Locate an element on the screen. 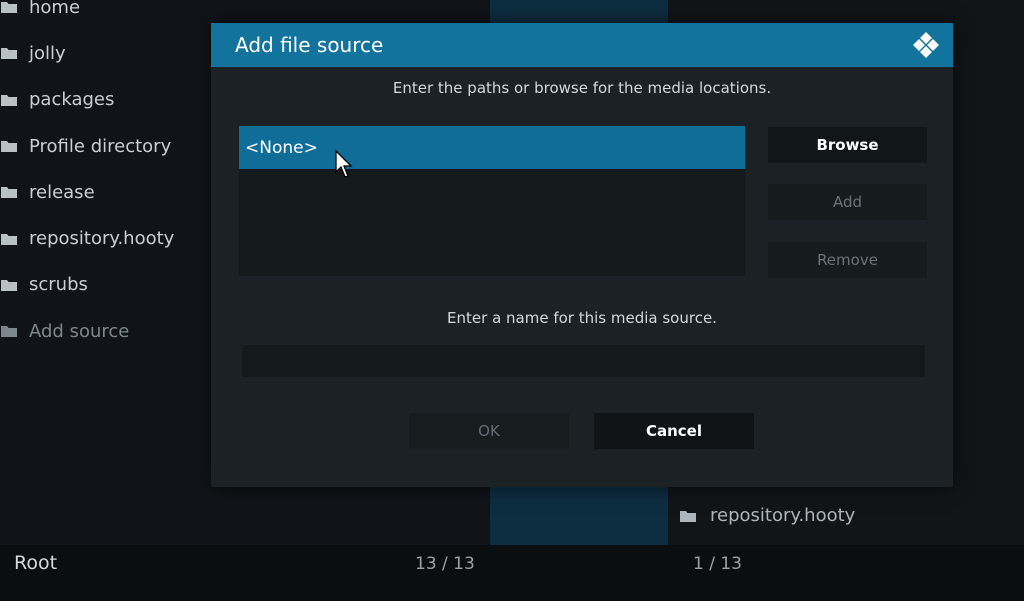  dialog-title: Add file source is located at coordinates (309, 45).